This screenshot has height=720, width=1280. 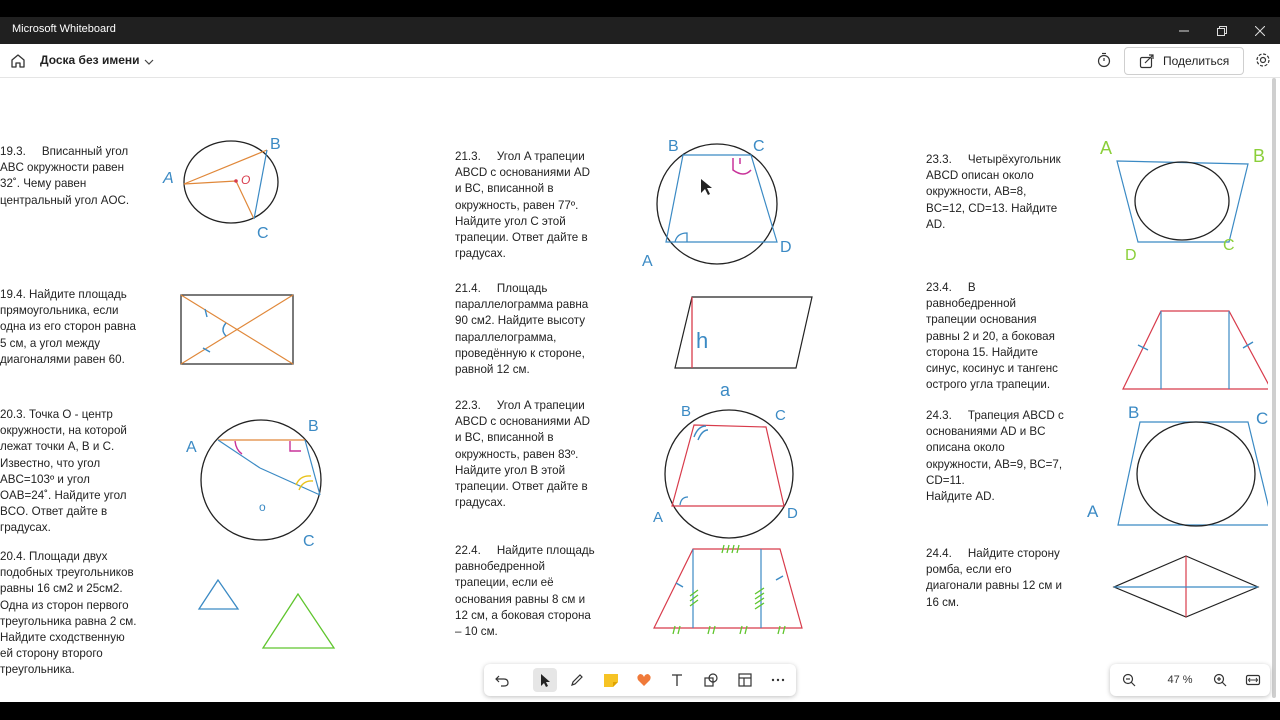 What do you see at coordinates (254, 484) in the screenshot?
I see `figure-20-3: A B C o` at bounding box center [254, 484].